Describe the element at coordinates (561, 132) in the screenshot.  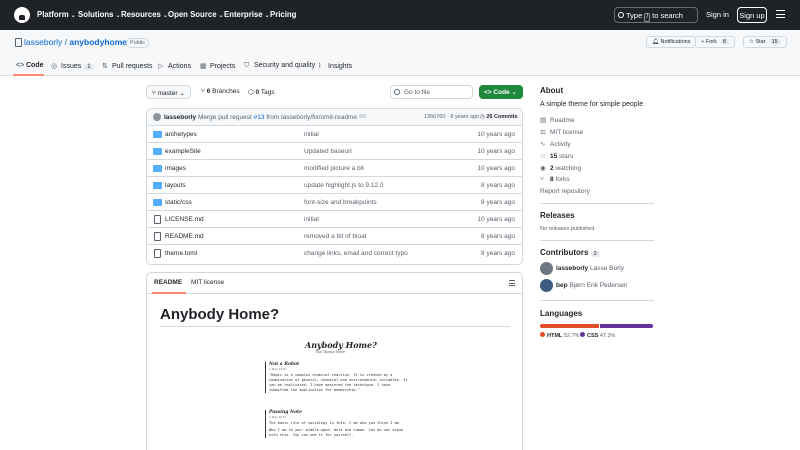
I see `license-link: ⚖︎ MIT license` at that location.